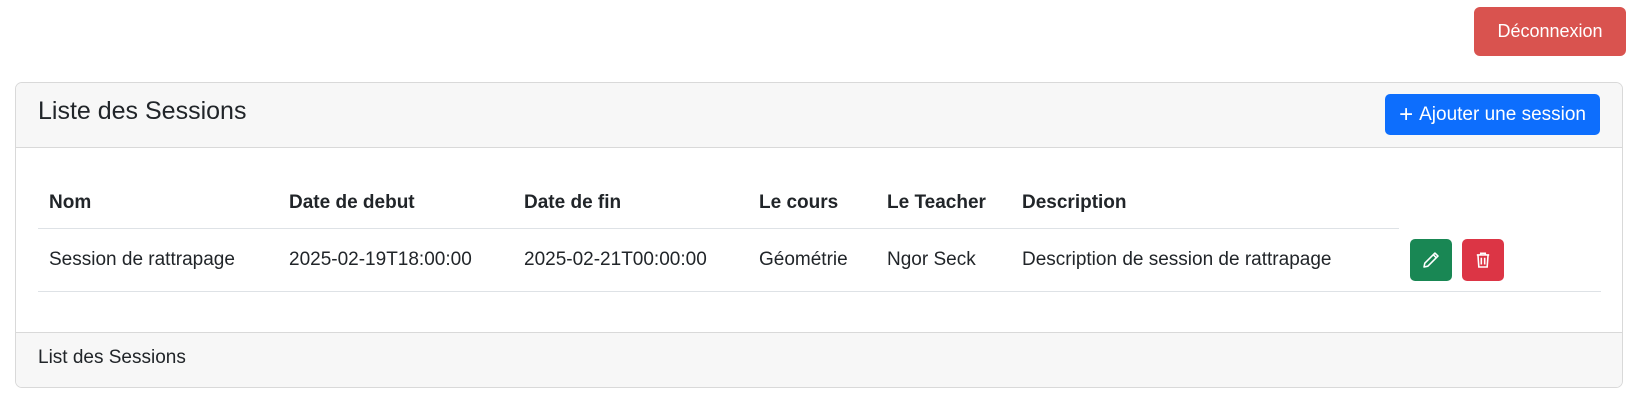  I want to click on column-header-date-fin: Date de fin, so click(630, 203).